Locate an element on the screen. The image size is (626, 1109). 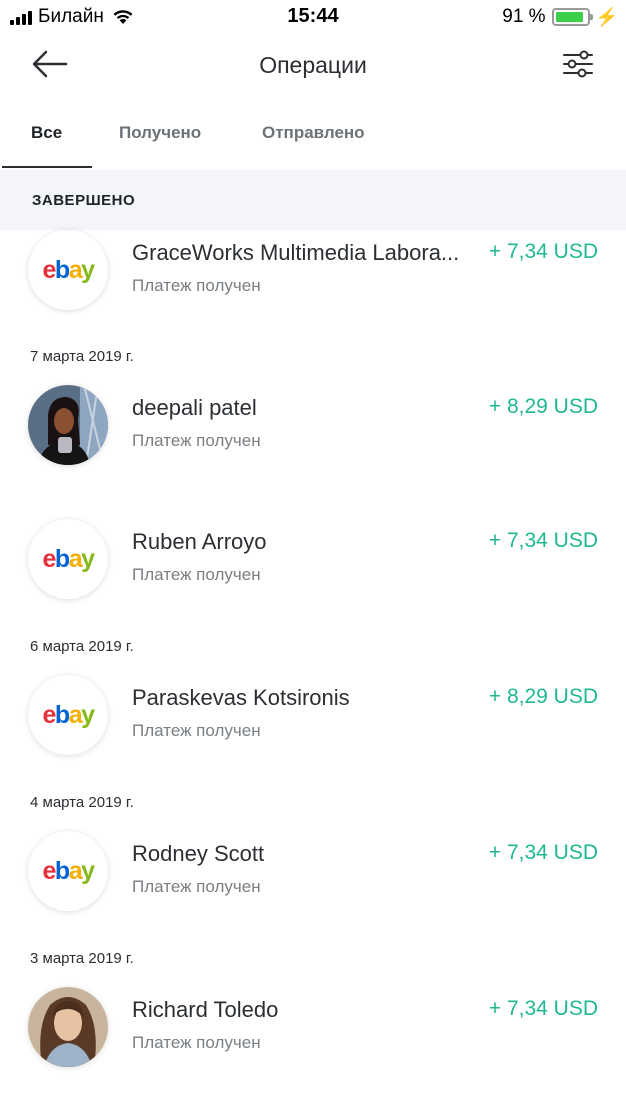
charging-icon: ⚡ is located at coordinates (606, 16).